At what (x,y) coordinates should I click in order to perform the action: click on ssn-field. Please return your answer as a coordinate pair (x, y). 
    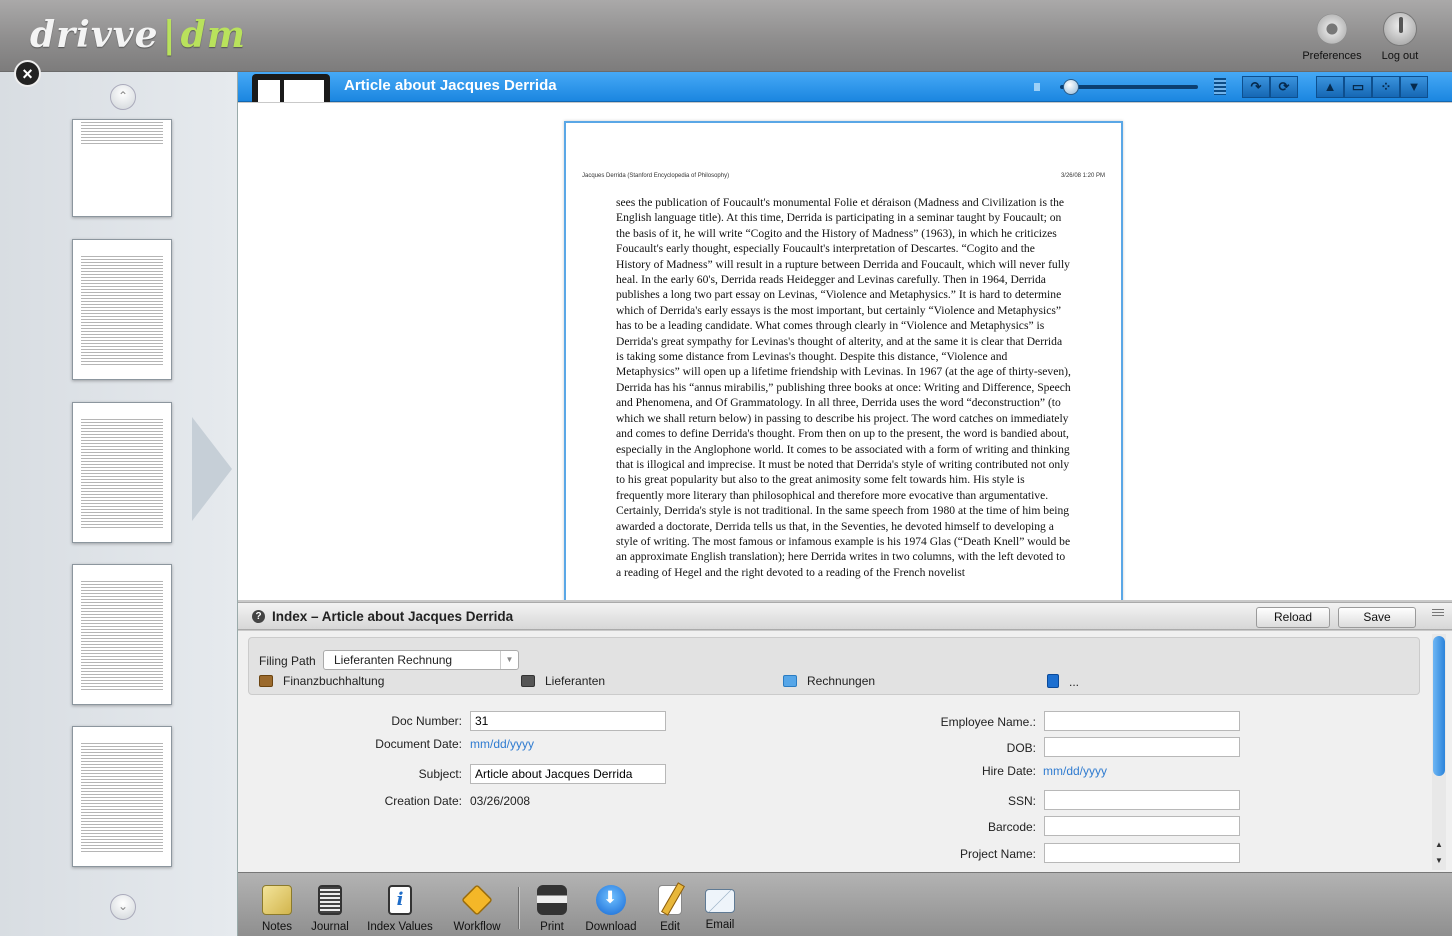
    Looking at the image, I should click on (1142, 800).